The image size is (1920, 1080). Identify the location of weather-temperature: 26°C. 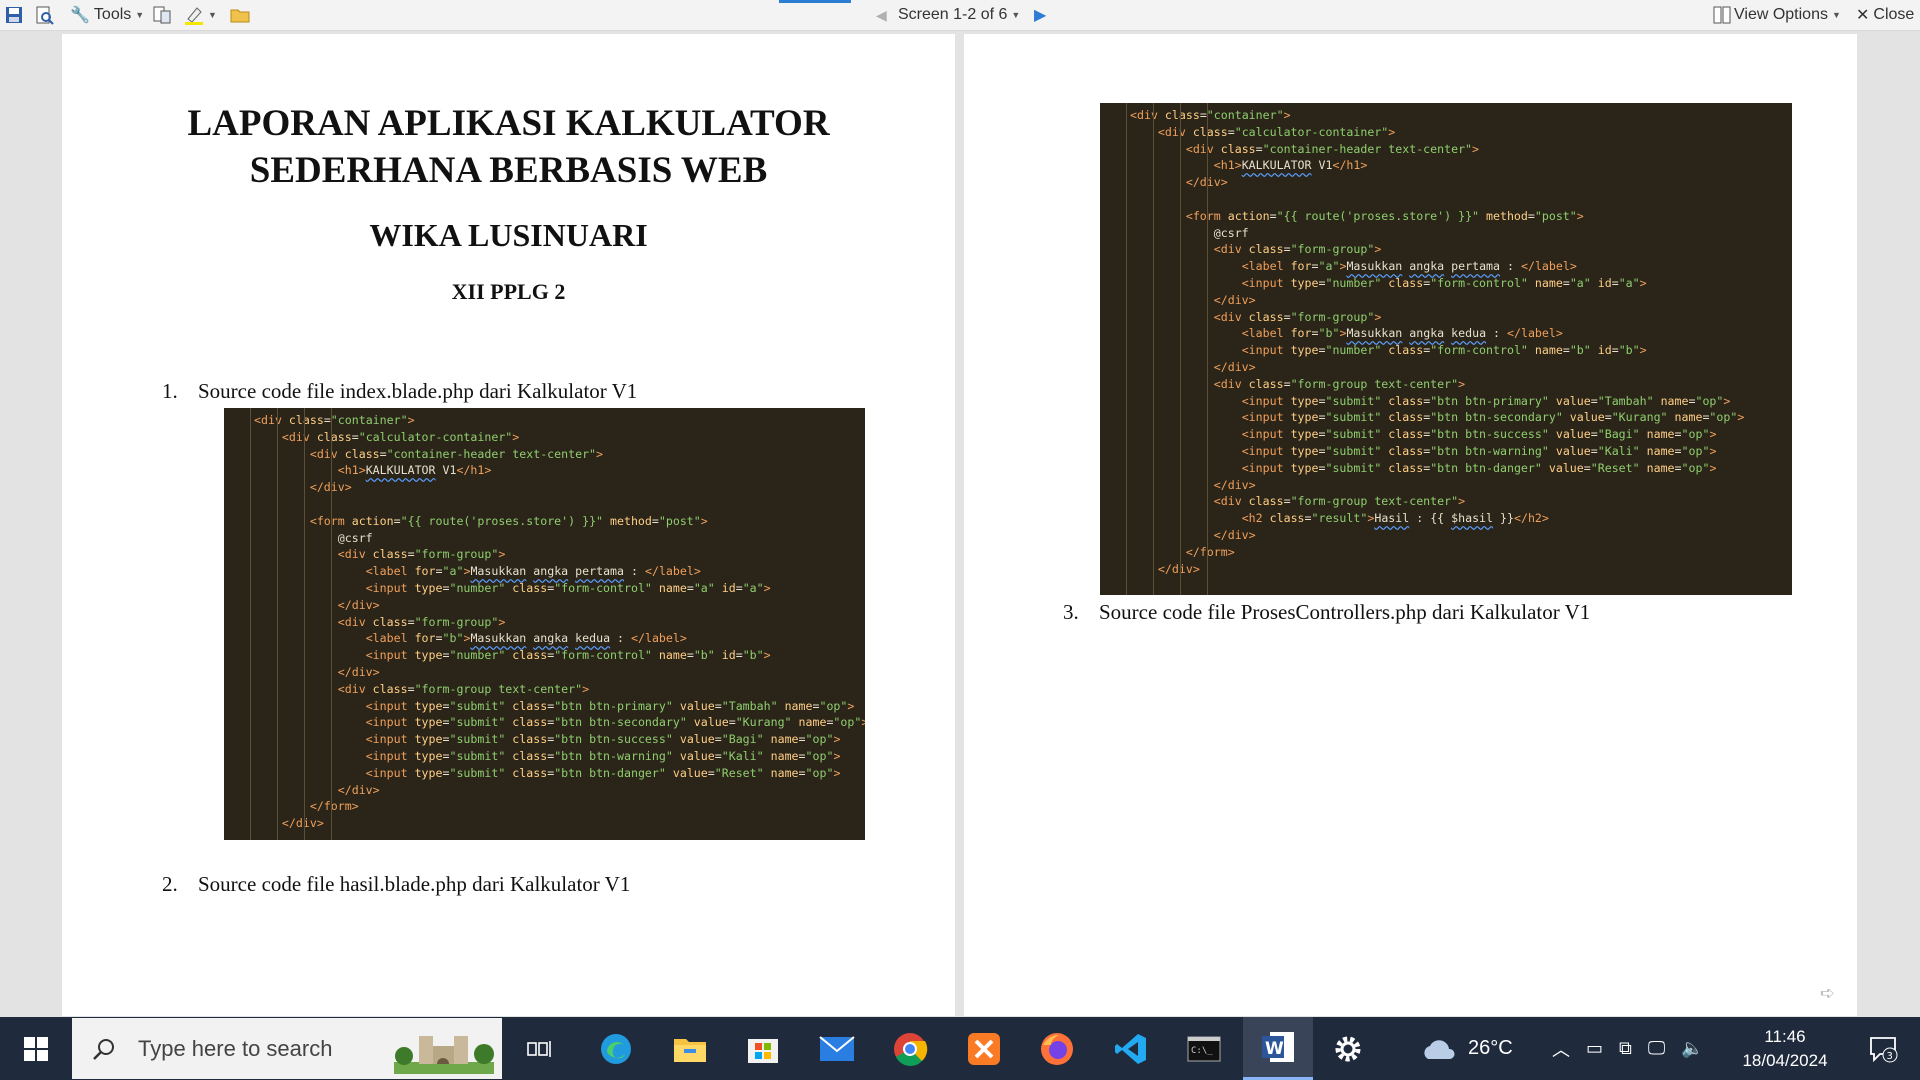
(1490, 1048).